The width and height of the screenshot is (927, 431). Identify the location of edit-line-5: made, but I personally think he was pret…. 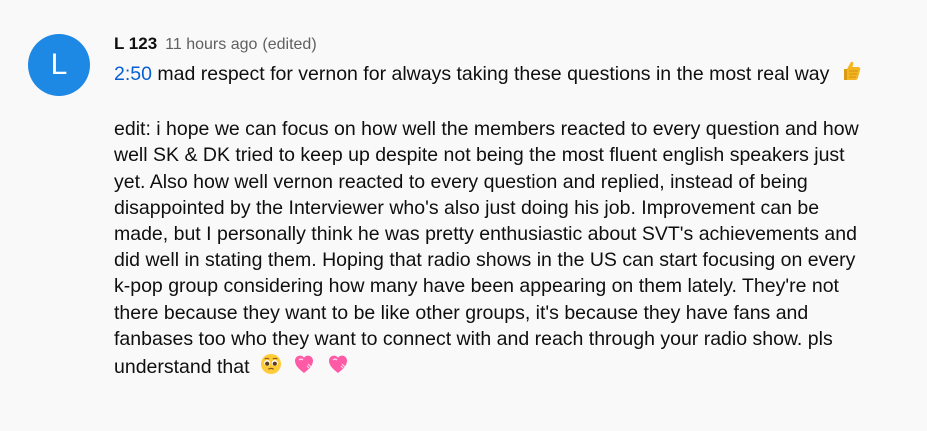
(485, 234).